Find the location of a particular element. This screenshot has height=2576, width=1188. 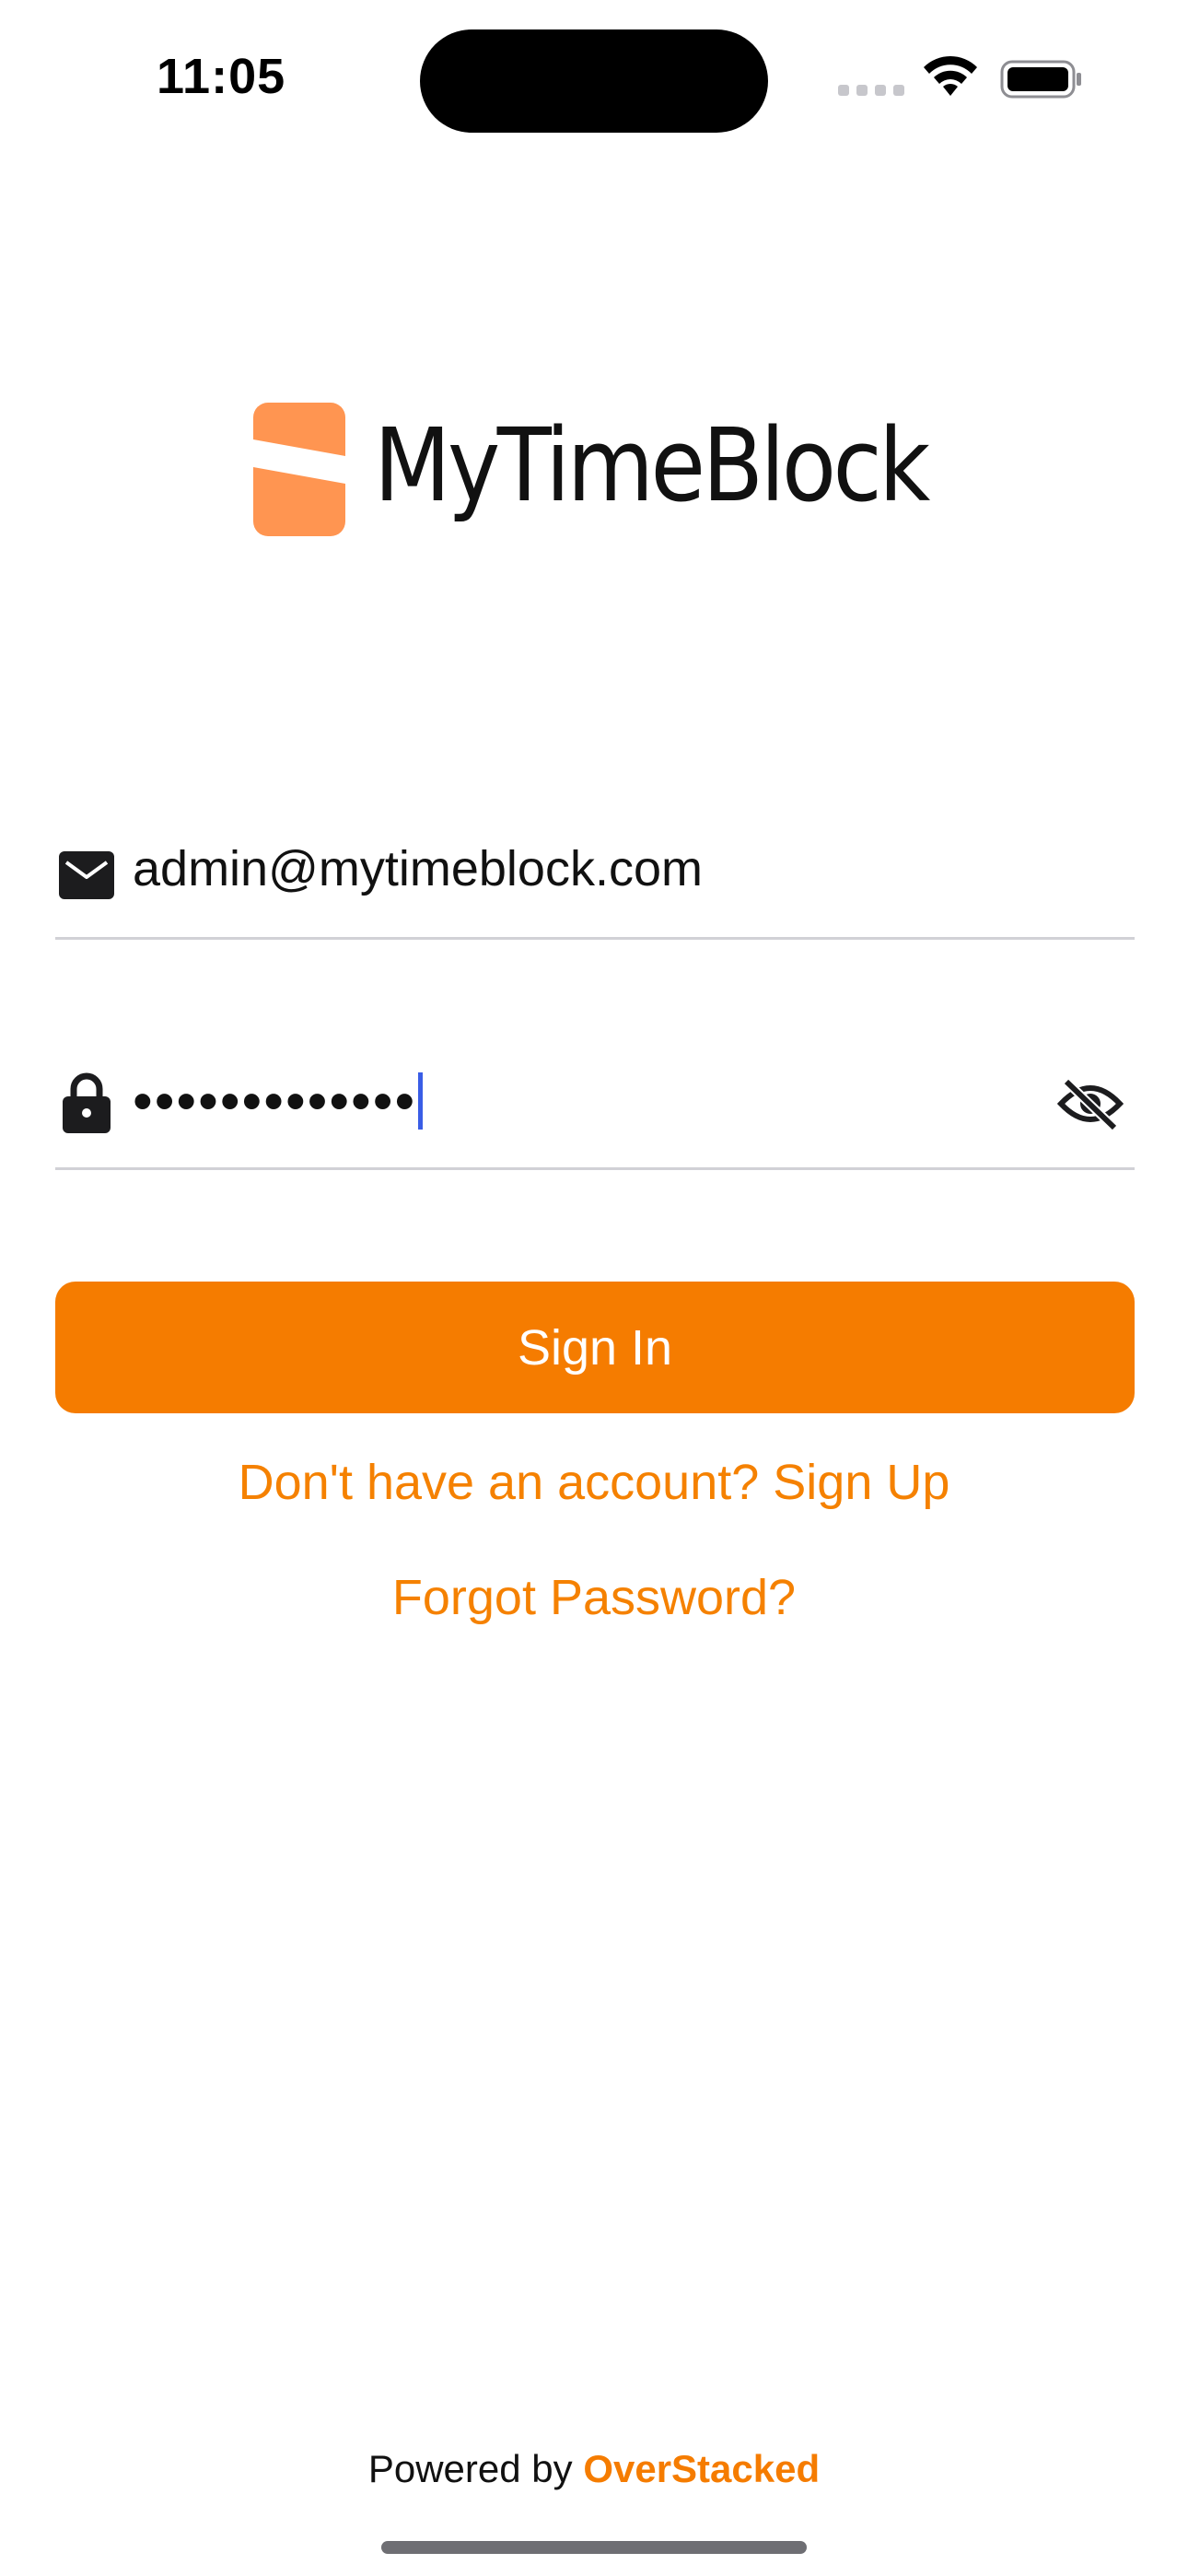

powered-by-footer: Powered by OverStacked is located at coordinates (594, 2469).